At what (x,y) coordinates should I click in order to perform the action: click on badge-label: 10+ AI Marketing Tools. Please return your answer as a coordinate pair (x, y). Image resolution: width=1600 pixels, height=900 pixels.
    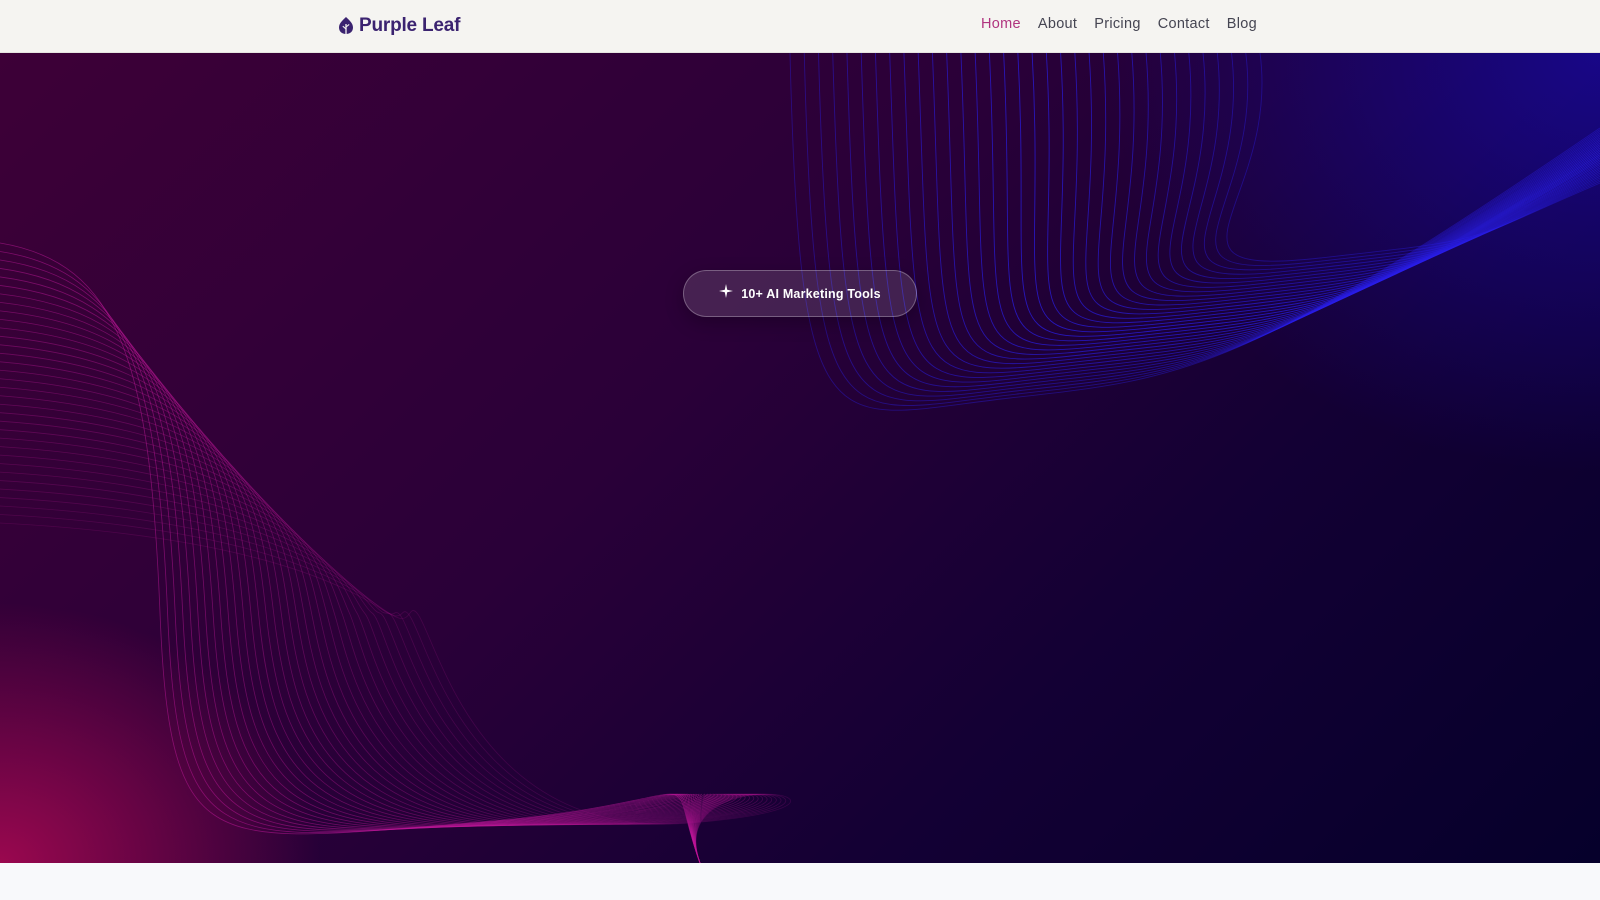
    Looking at the image, I should click on (811, 293).